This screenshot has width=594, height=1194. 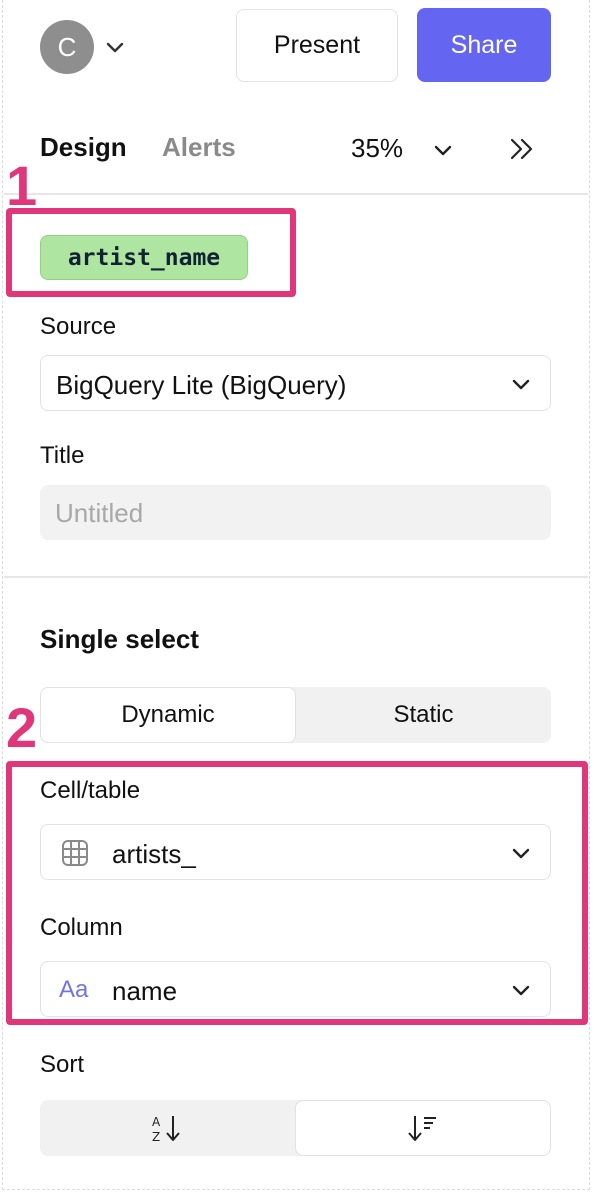 I want to click on source-label: Source, so click(x=78, y=326).